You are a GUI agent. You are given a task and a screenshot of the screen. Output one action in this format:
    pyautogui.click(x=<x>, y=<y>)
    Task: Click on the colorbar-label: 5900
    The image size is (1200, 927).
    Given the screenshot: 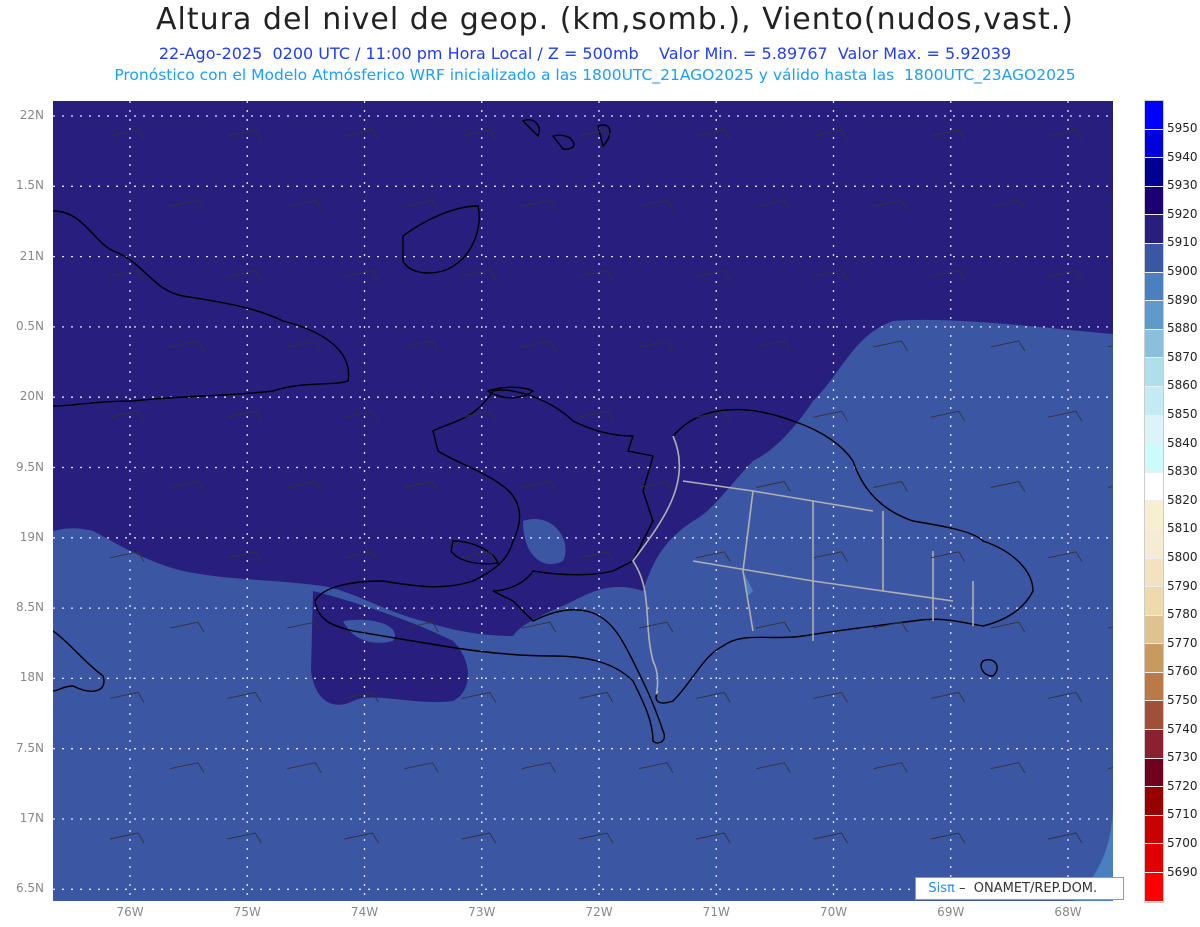 What is the action you would take?
    pyautogui.click(x=1182, y=271)
    